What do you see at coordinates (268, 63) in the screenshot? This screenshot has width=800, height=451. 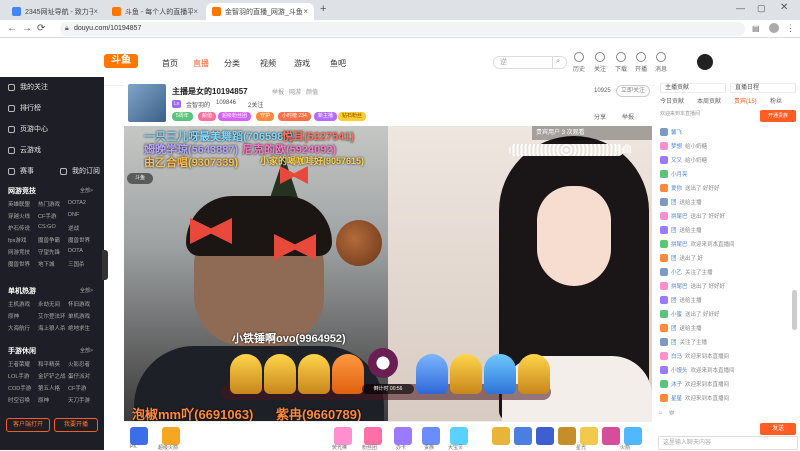 I see `nav-video: 视频` at bounding box center [268, 63].